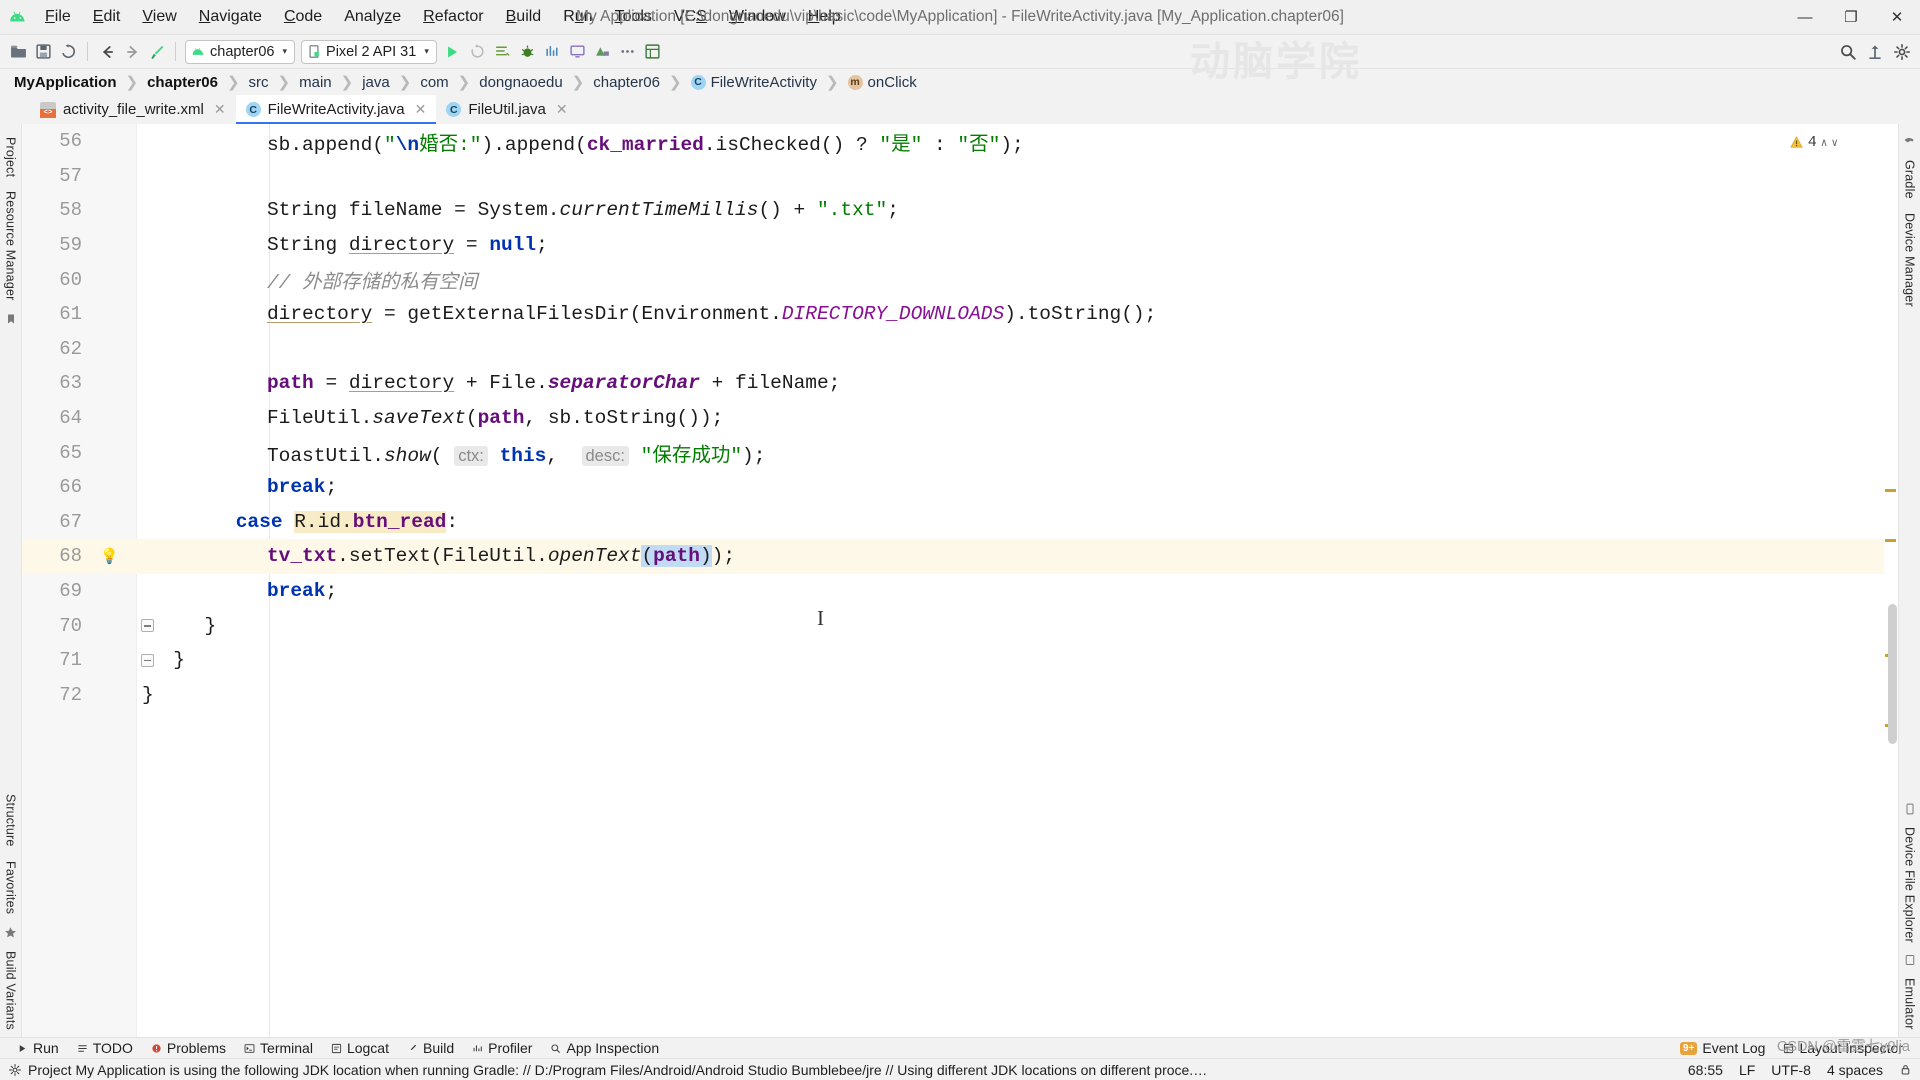 Image resolution: width=1920 pixels, height=1080 pixels. What do you see at coordinates (107, 17) in the screenshot?
I see `menu-edit: Edit` at bounding box center [107, 17].